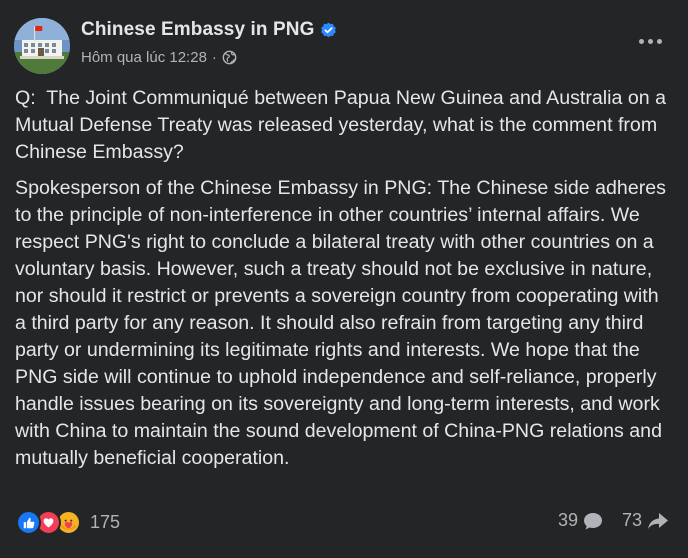 Image resolution: width=688 pixels, height=558 pixels. I want to click on share-icon, so click(658, 520).